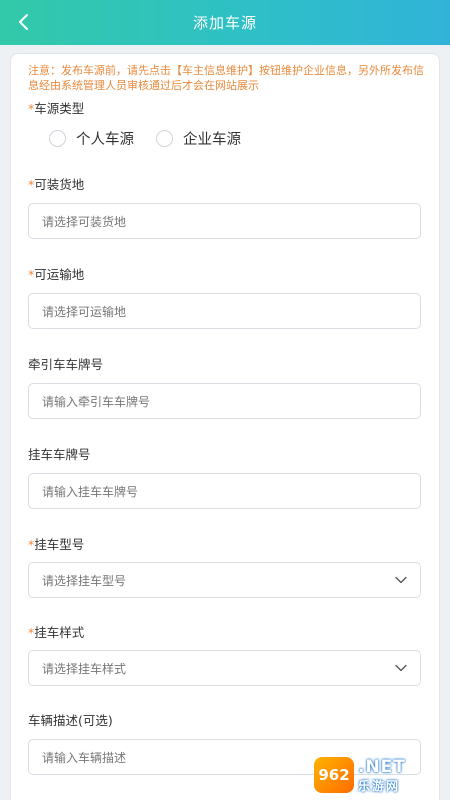  I want to click on trailer-model-label: *挂车型号, so click(56, 543).